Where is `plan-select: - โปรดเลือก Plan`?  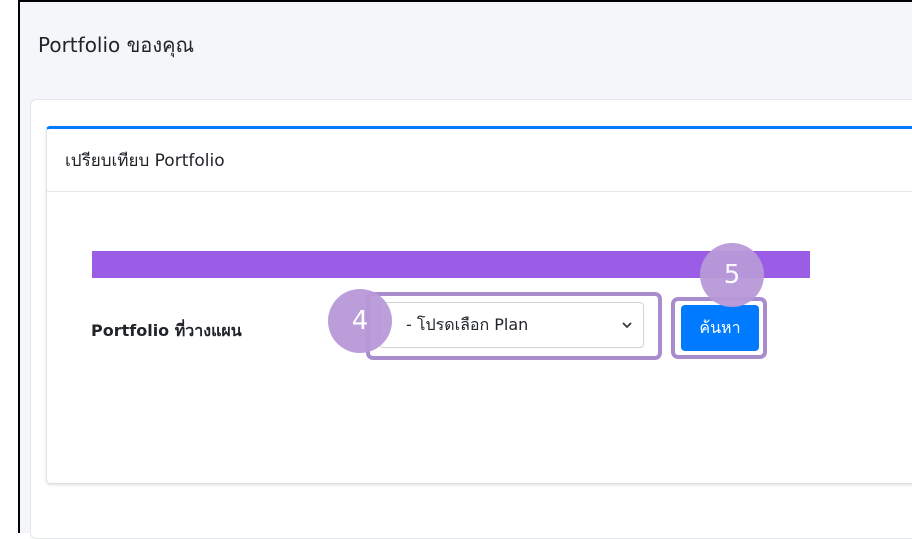
plan-select: - โปรดเลือก Plan is located at coordinates (511, 325).